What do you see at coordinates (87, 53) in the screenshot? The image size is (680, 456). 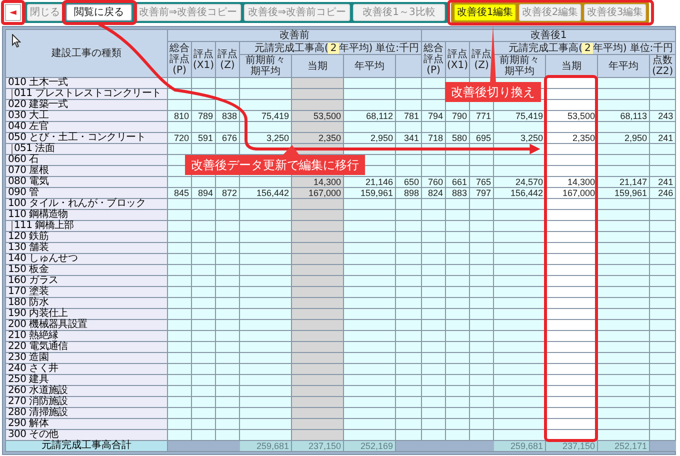 I see `column-title: 建設工事の種類` at bounding box center [87, 53].